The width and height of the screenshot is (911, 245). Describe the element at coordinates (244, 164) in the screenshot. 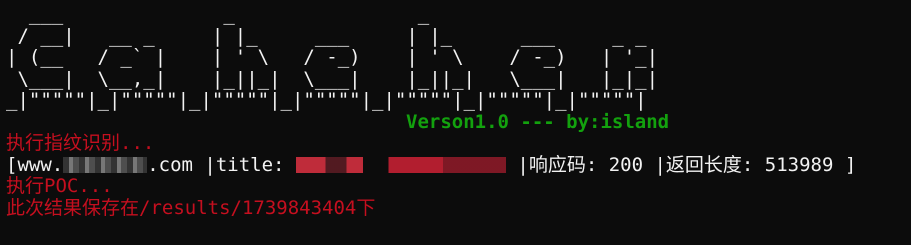

I see `title-label: |title:` at that location.